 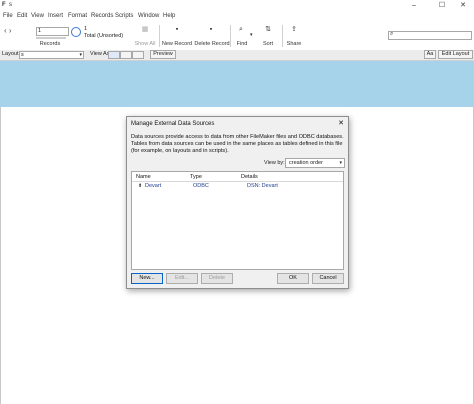 I want to click on new-record-button: New Record, so click(x=177, y=44).